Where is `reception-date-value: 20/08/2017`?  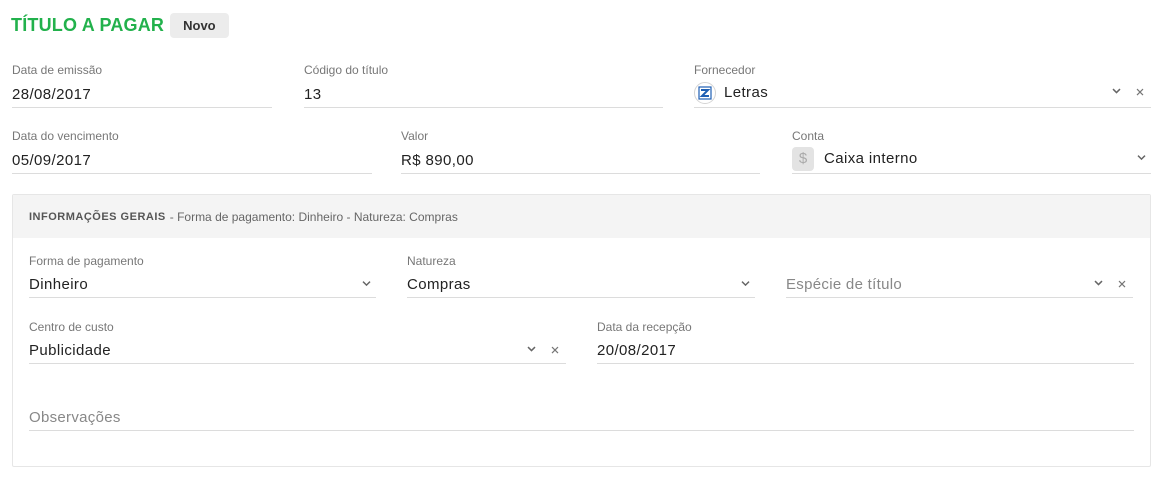 reception-date-value: 20/08/2017 is located at coordinates (637, 350).